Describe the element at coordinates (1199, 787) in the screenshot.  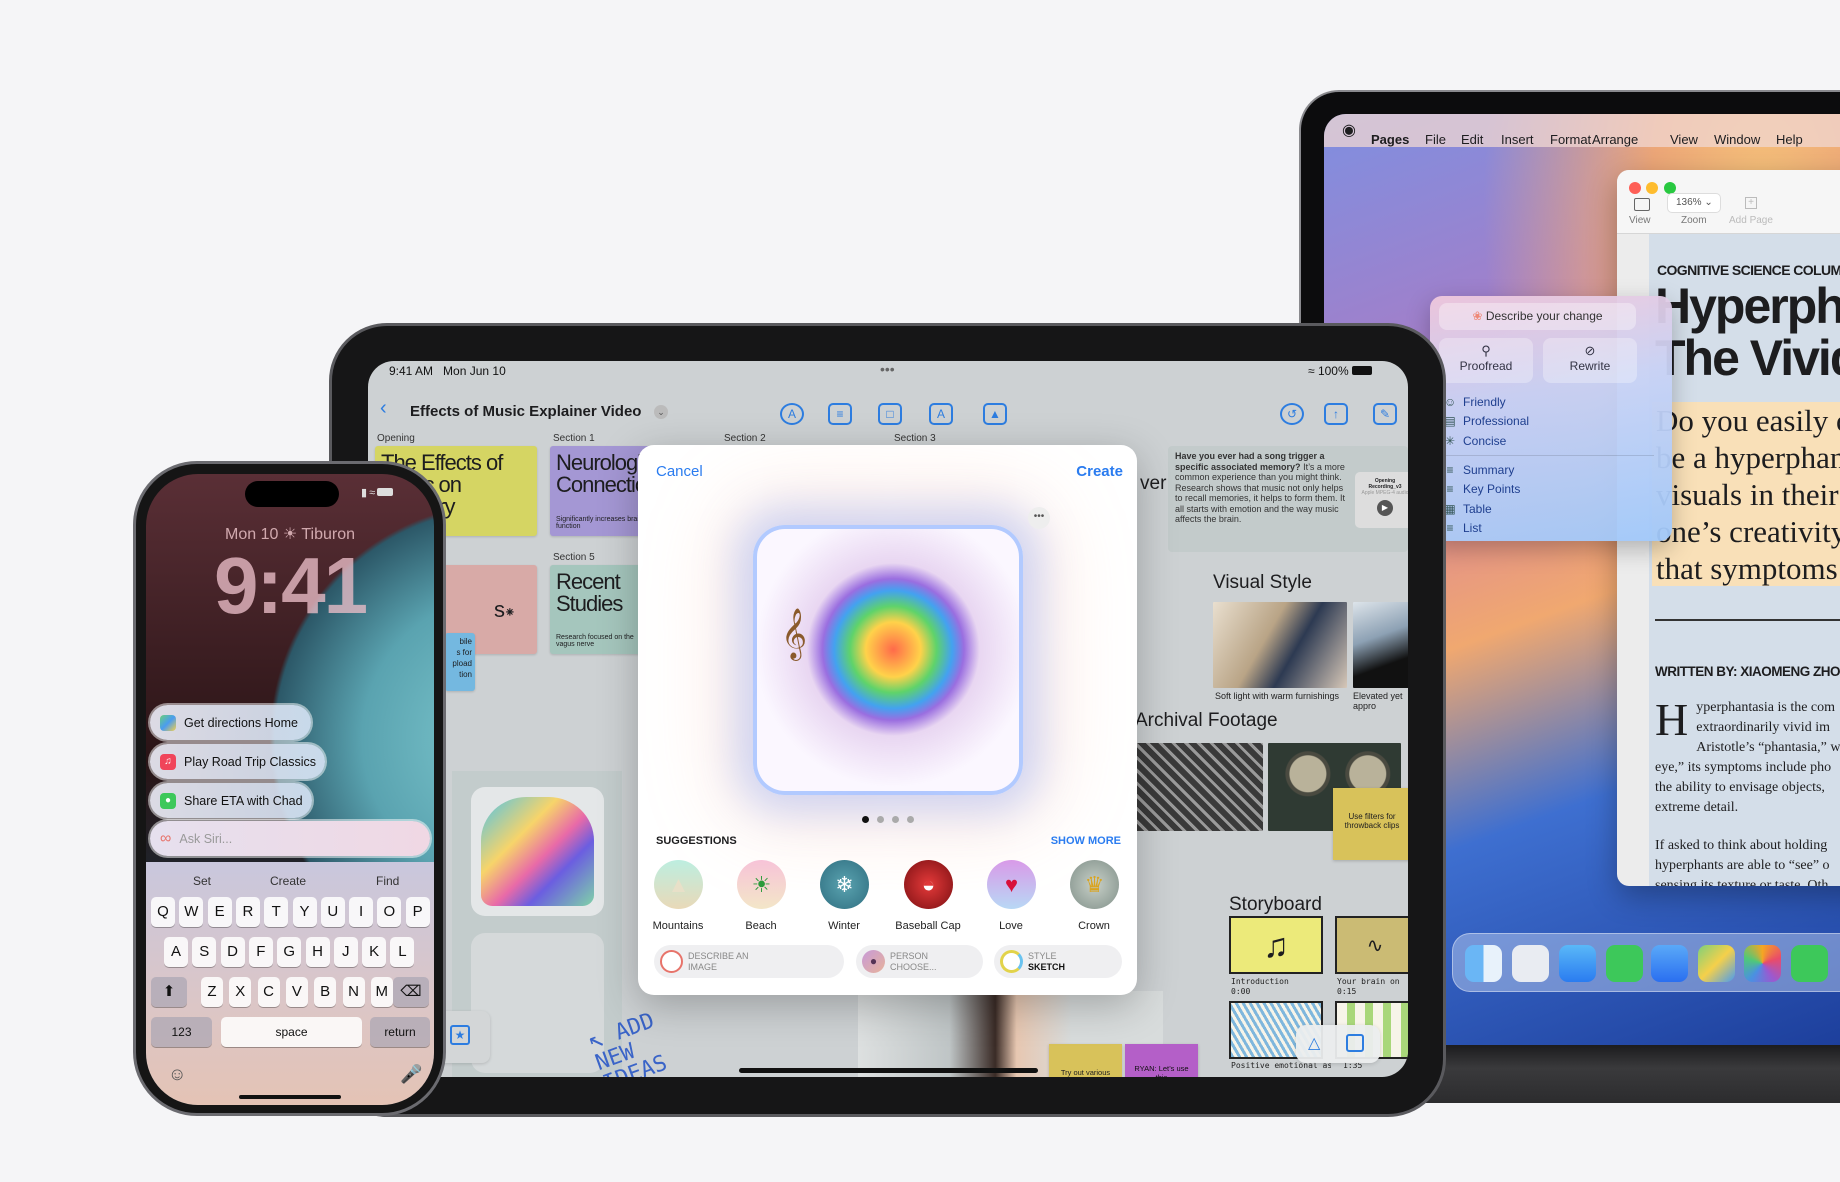
I see `photo-mixing-console` at that location.